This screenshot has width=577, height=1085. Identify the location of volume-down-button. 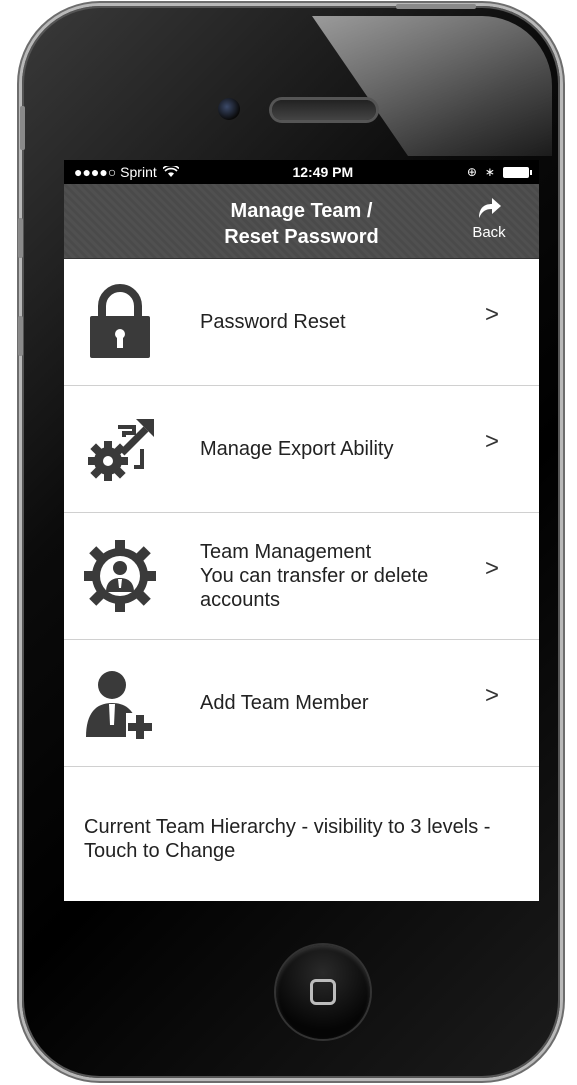
(20, 336).